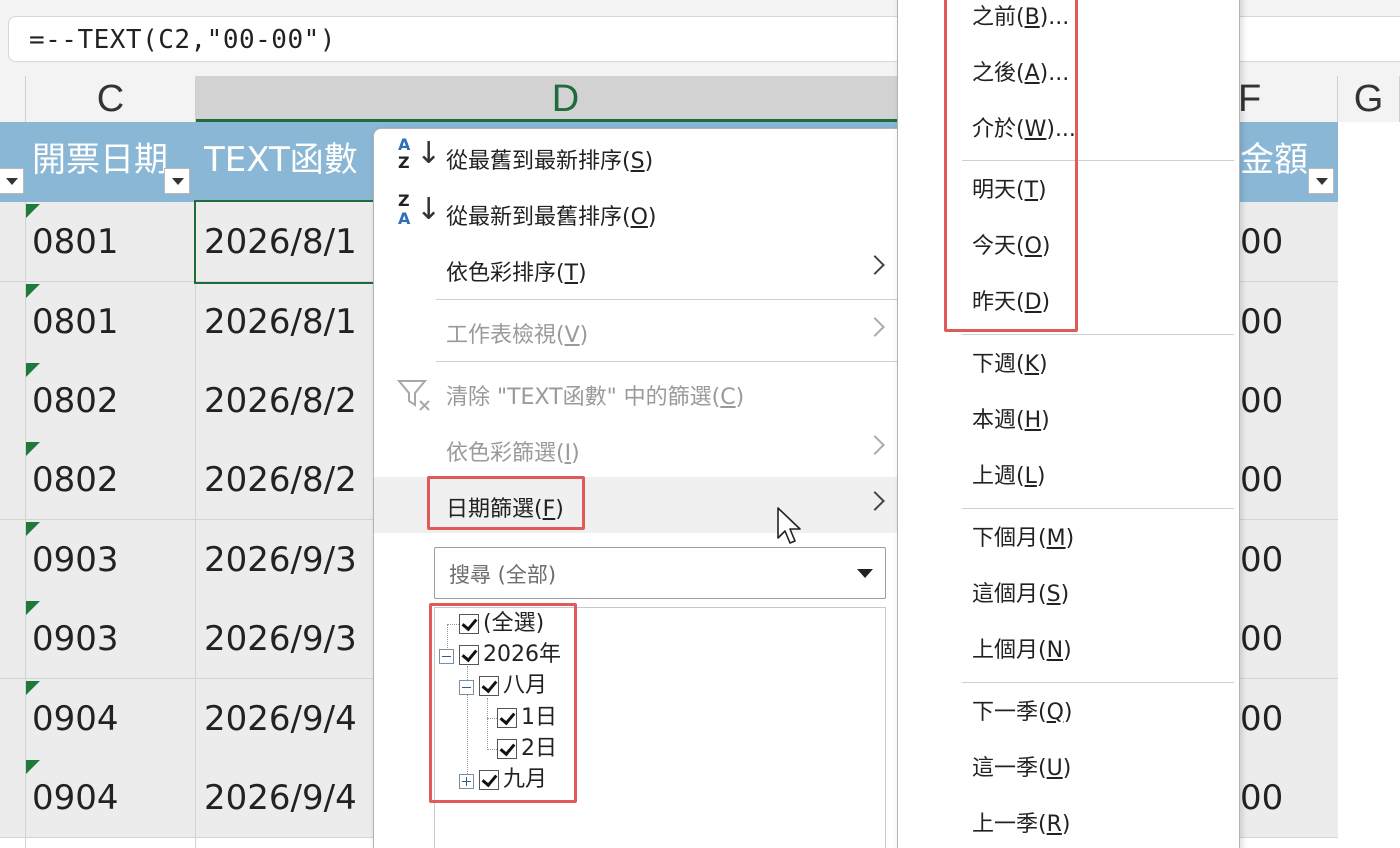  What do you see at coordinates (998, 129) in the screenshot?
I see `submenu-label: 介於(` at bounding box center [998, 129].